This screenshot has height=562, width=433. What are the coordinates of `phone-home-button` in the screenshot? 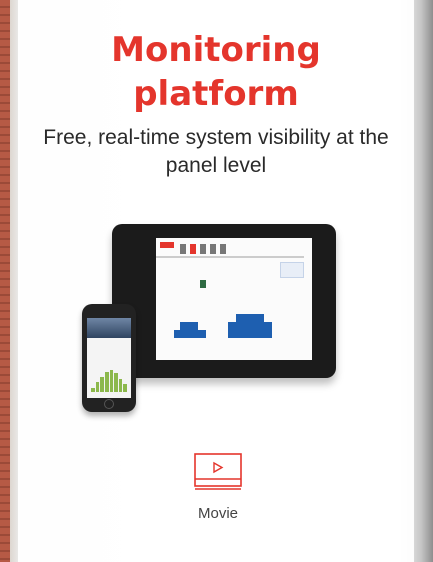 It's located at (109, 404).